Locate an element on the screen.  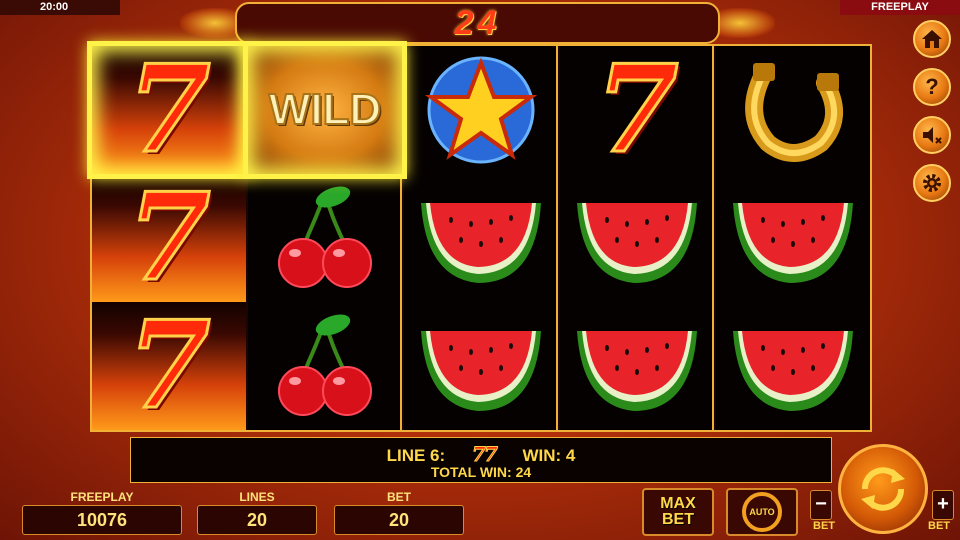
total-win-display: 24 is located at coordinates (477, 23).